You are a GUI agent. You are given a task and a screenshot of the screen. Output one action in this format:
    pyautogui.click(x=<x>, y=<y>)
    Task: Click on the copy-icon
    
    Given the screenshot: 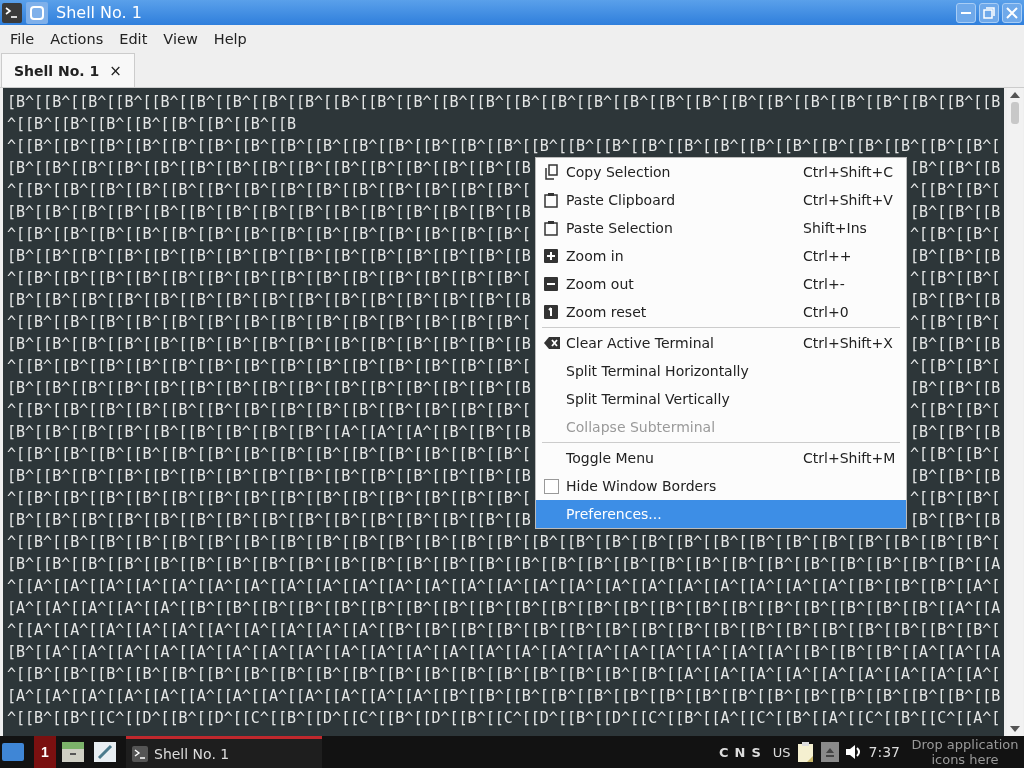 What is the action you would take?
    pyautogui.click(x=551, y=172)
    